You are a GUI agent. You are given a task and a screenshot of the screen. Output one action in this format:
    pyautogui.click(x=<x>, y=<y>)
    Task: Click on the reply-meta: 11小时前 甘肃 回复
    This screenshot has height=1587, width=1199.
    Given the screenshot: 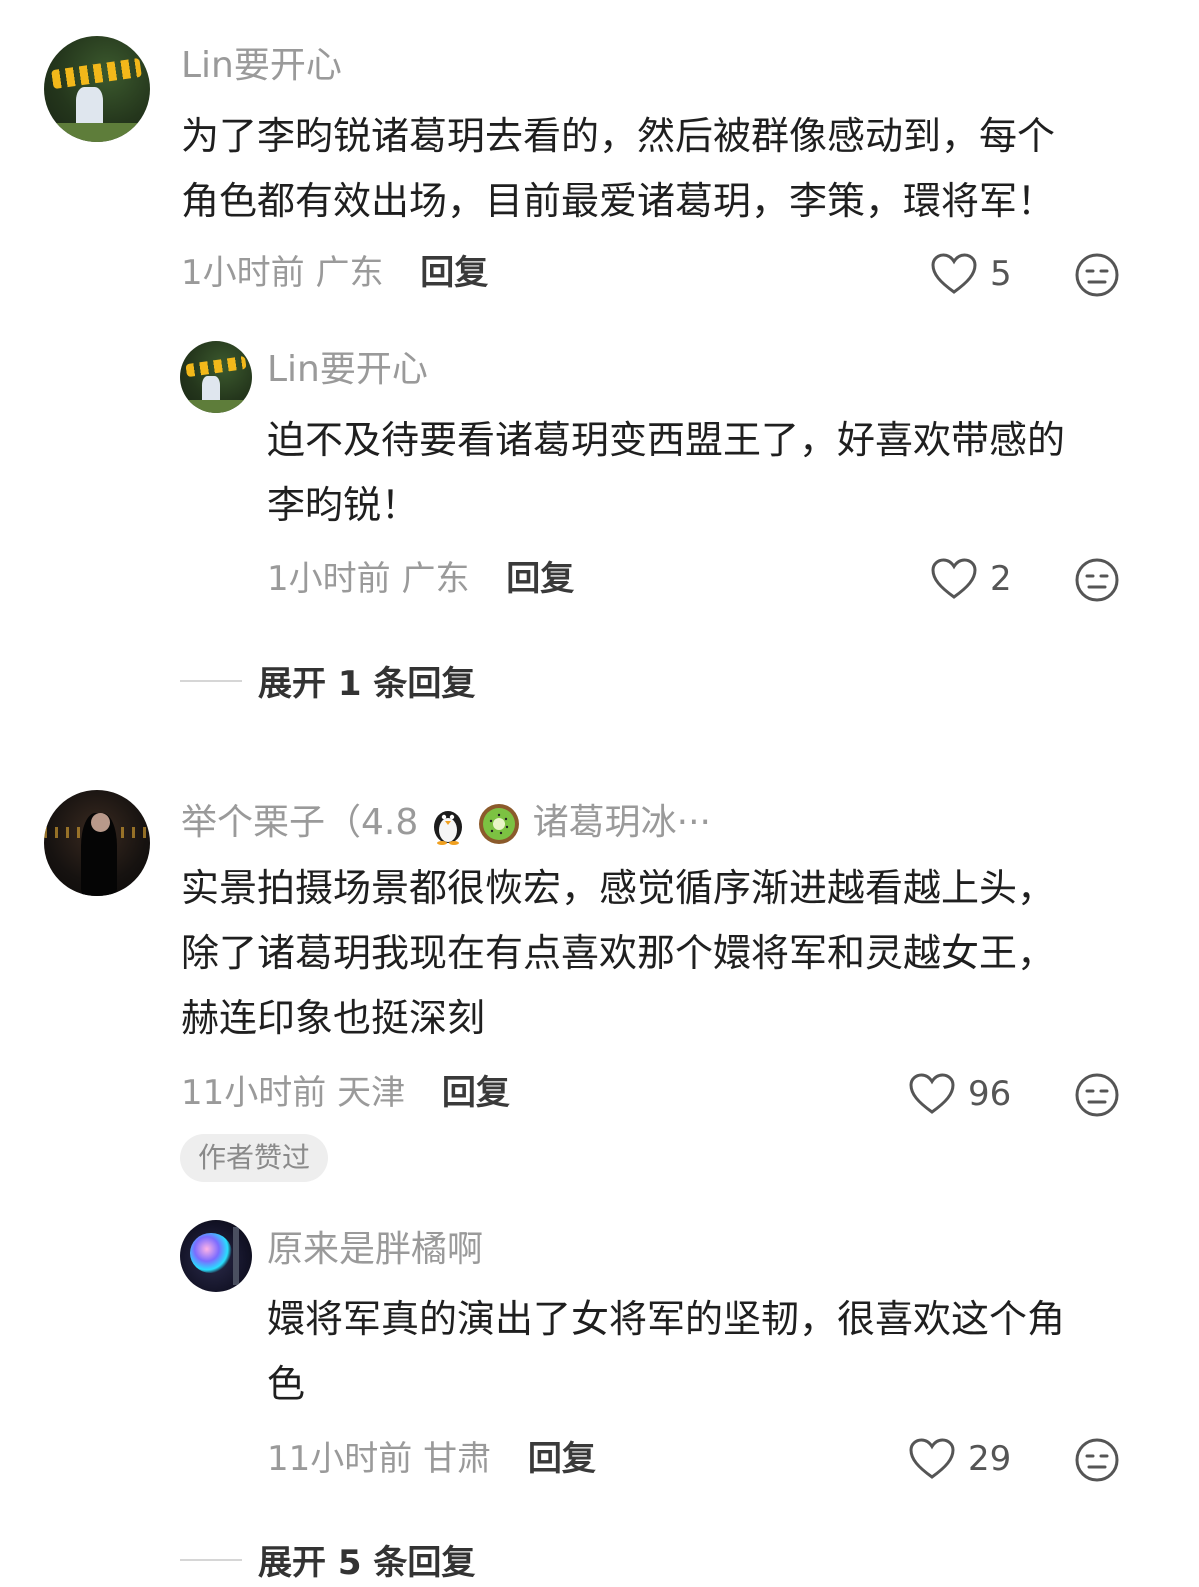 What is the action you would take?
    pyautogui.click(x=431, y=1459)
    